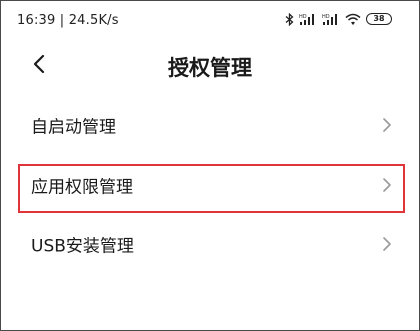  Describe the element at coordinates (209, 185) in the screenshot. I see `list-item-app-permissions: 应用权限管理` at that location.